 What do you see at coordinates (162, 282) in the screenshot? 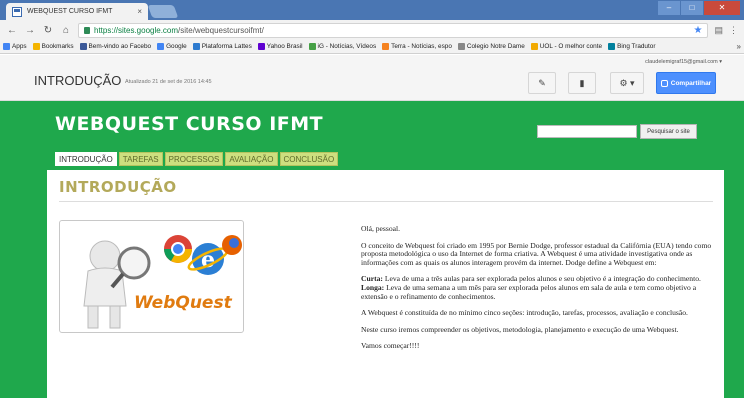
I see `webquest-illustration: e` at bounding box center [162, 282].